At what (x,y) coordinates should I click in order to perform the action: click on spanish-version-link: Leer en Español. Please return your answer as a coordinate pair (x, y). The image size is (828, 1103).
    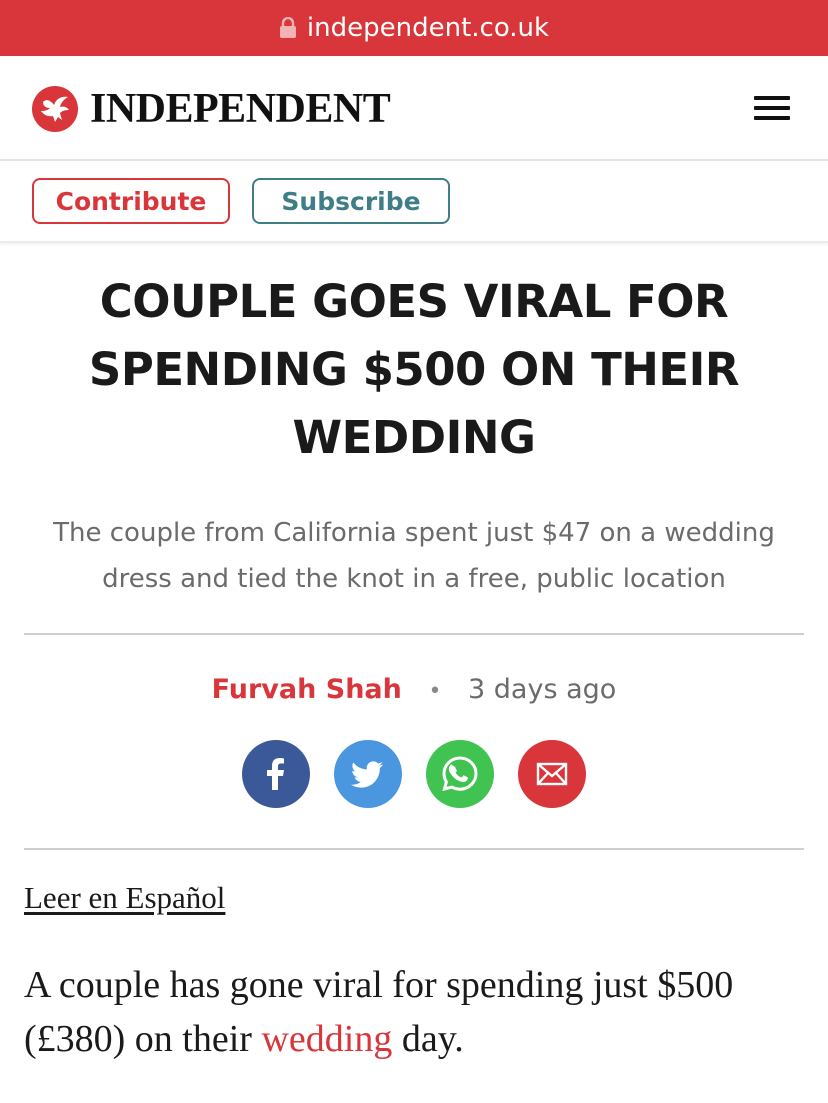
    Looking at the image, I should click on (124, 898).